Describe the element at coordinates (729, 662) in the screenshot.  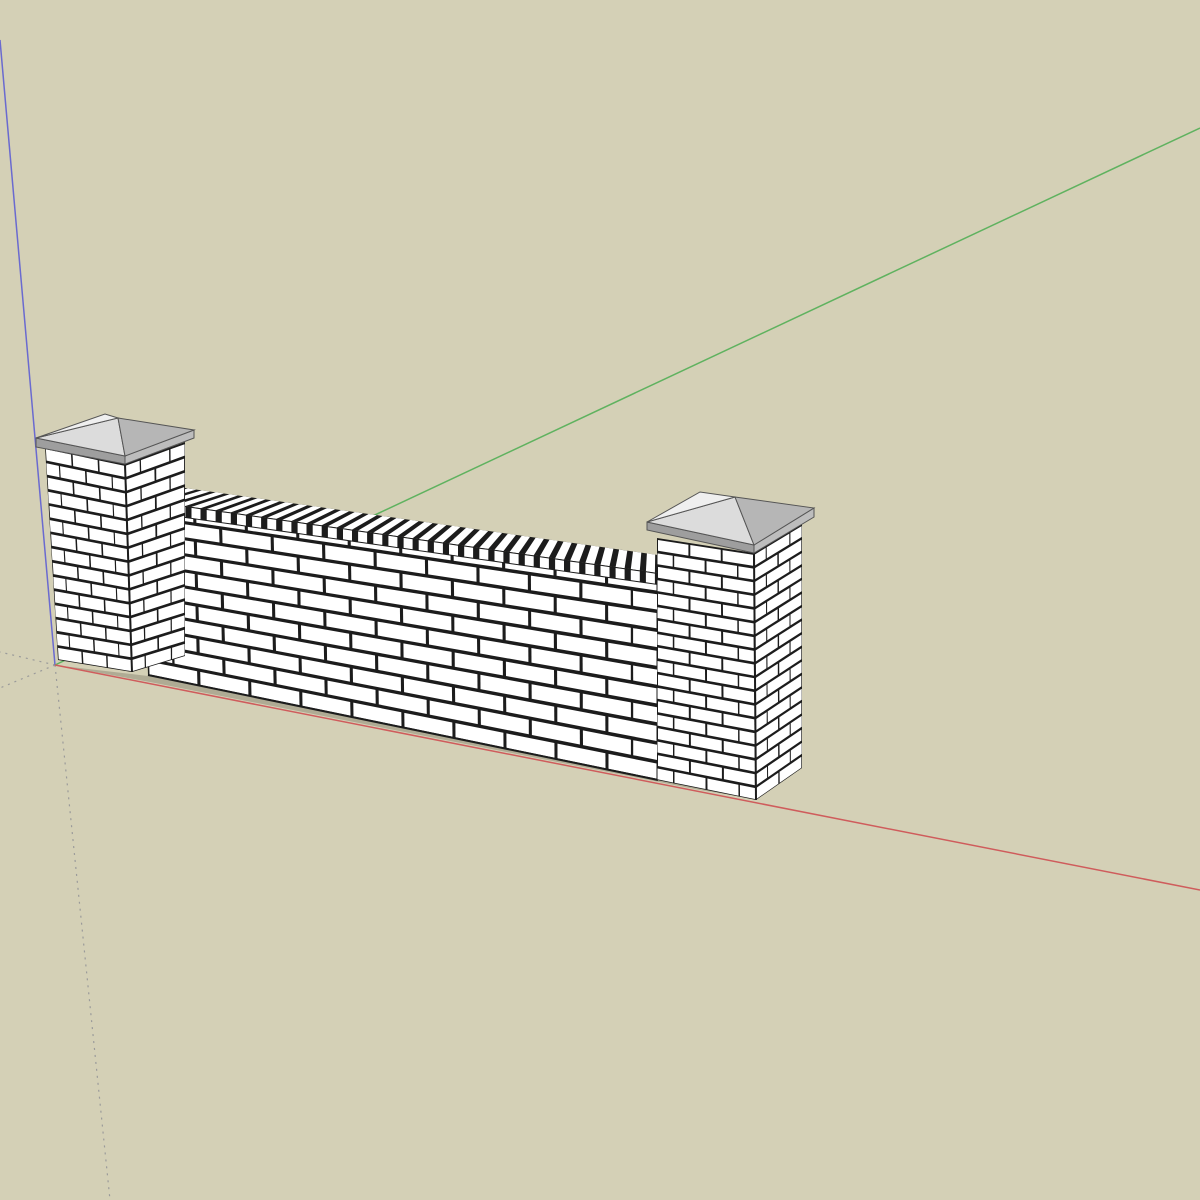
I see `right-brick-pier` at that location.